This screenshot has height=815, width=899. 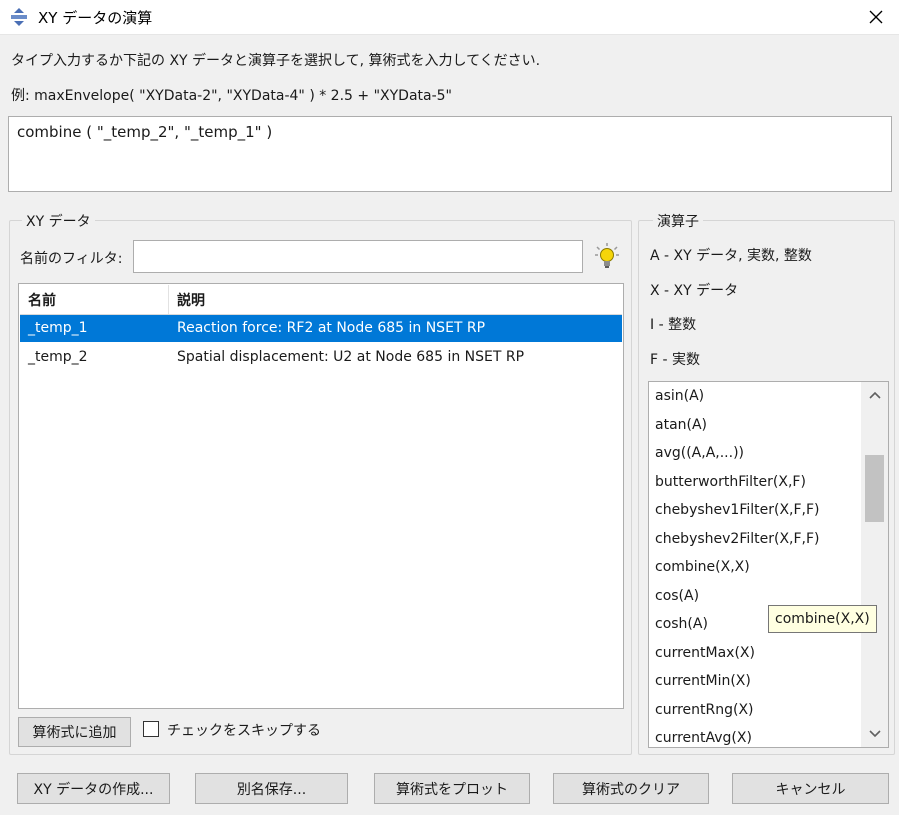 What do you see at coordinates (95, 18) in the screenshot?
I see `window-title: XY データの演算` at bounding box center [95, 18].